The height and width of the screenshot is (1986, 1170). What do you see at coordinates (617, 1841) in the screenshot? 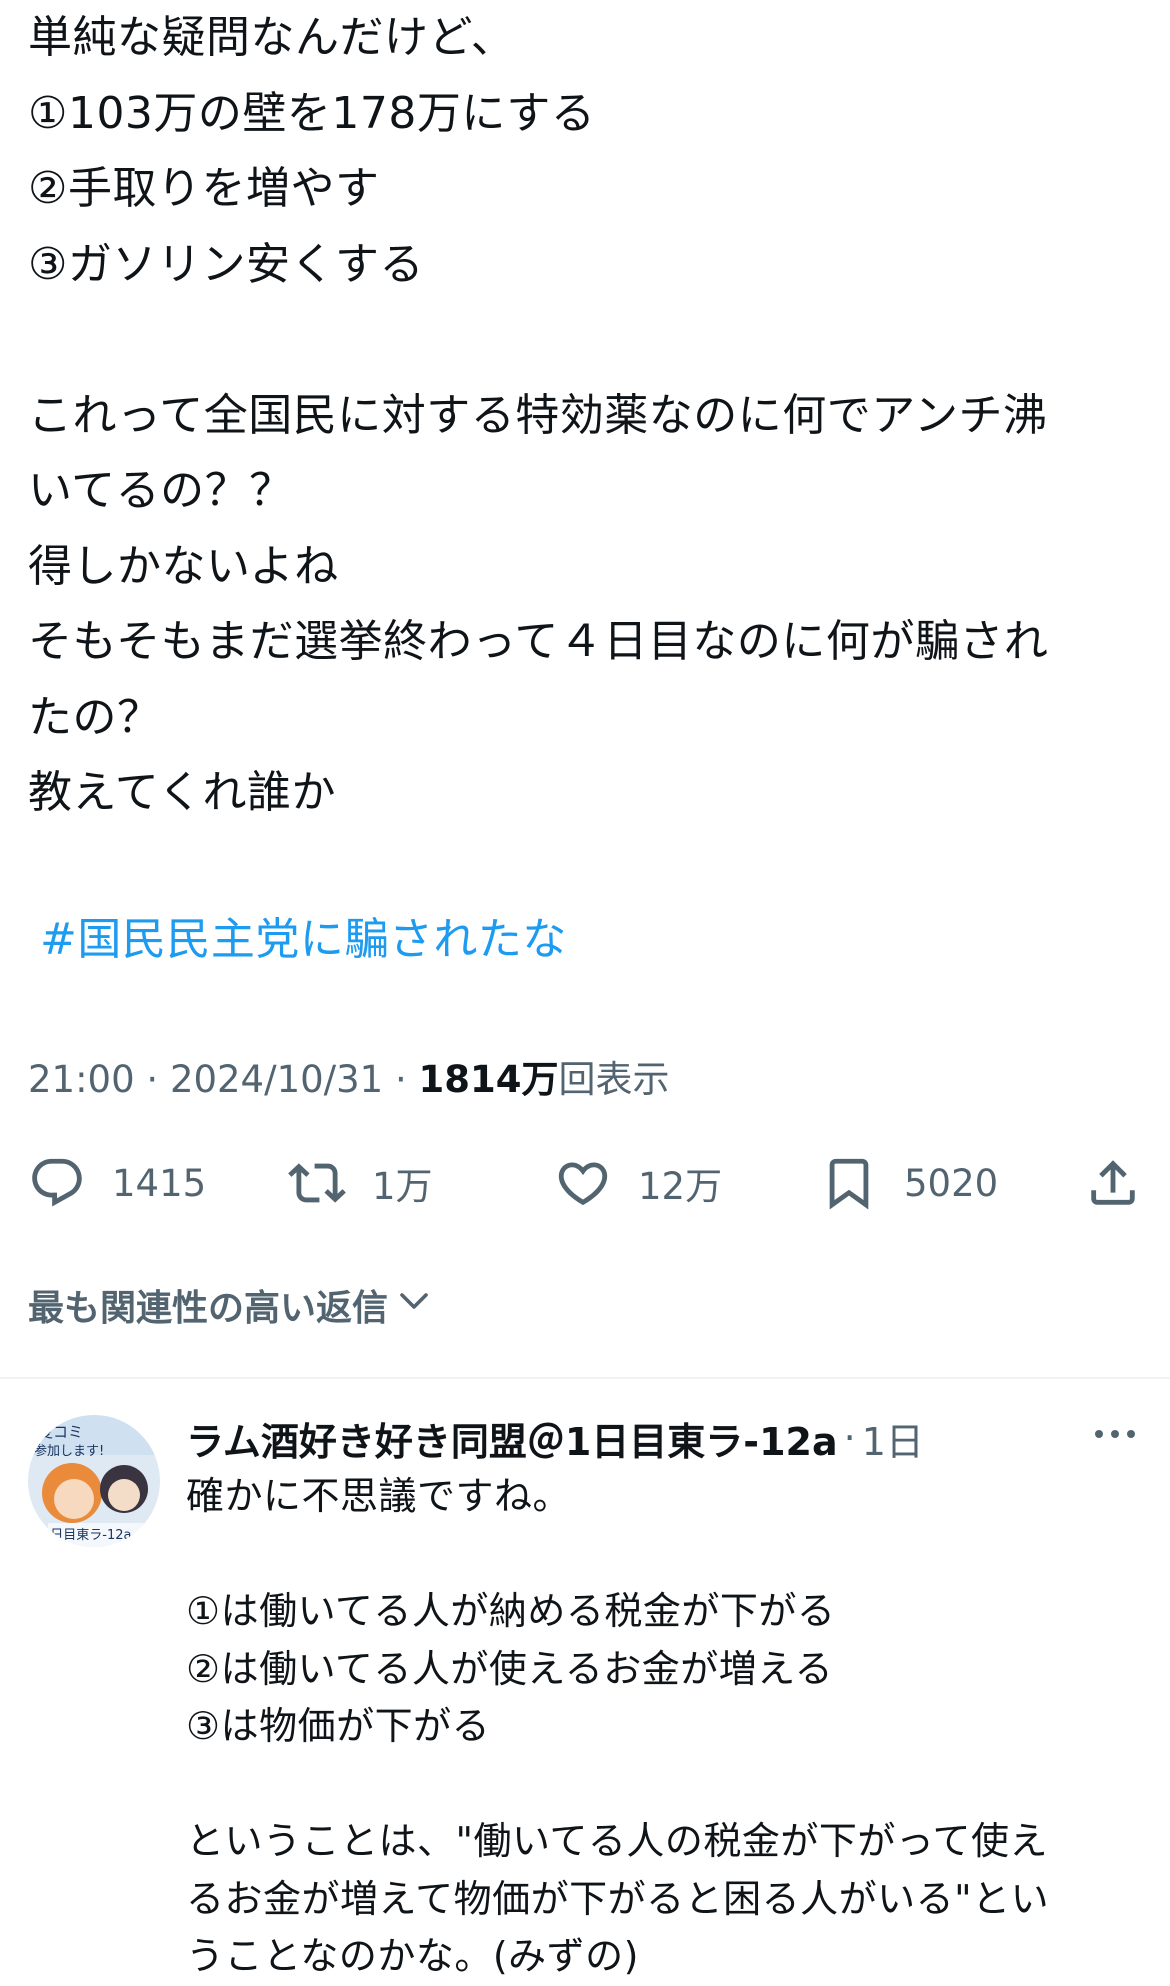
I see `reply-text-line: ということは、"働いてる人の税金が下がって使え` at bounding box center [617, 1841].